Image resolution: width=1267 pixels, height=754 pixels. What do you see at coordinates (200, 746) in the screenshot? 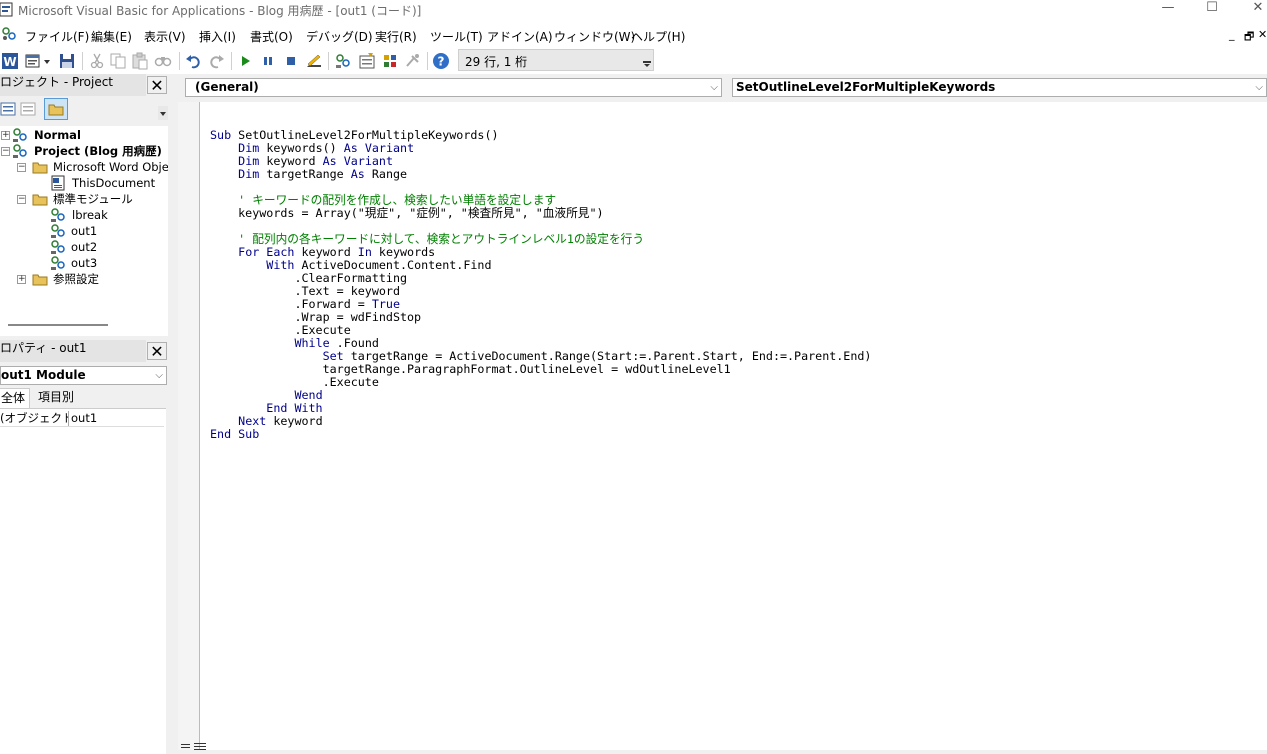
I see `view-toggle-icon` at bounding box center [200, 746].